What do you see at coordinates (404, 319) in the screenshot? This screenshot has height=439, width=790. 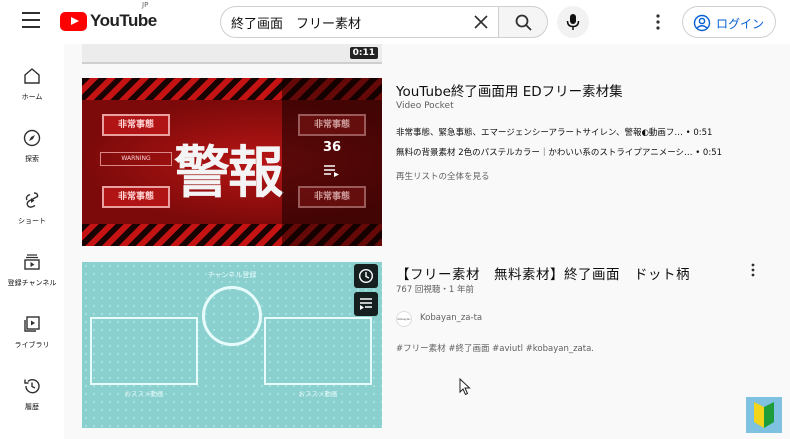 I see `channel-avatar: Kobayan` at bounding box center [404, 319].